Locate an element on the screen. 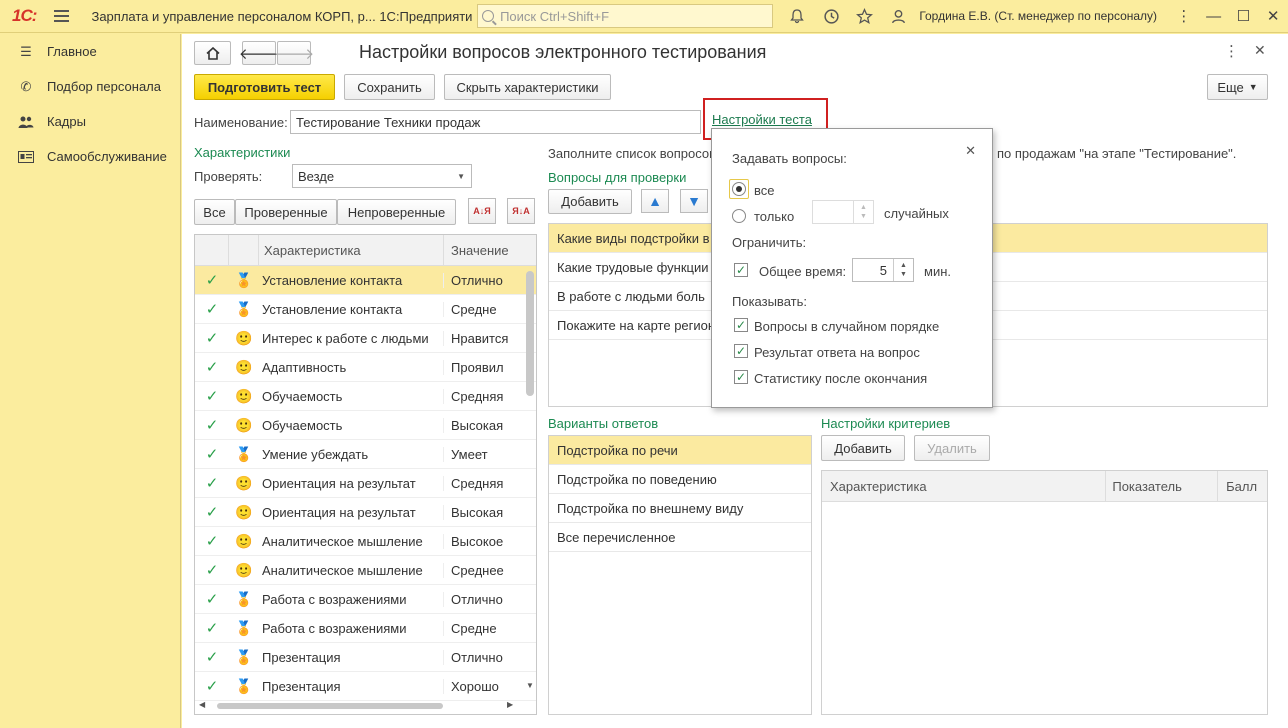 This screenshot has height=728, width=1288. sidebar-item-recruiting: ✆ Подбор персонала is located at coordinates (90, 86).